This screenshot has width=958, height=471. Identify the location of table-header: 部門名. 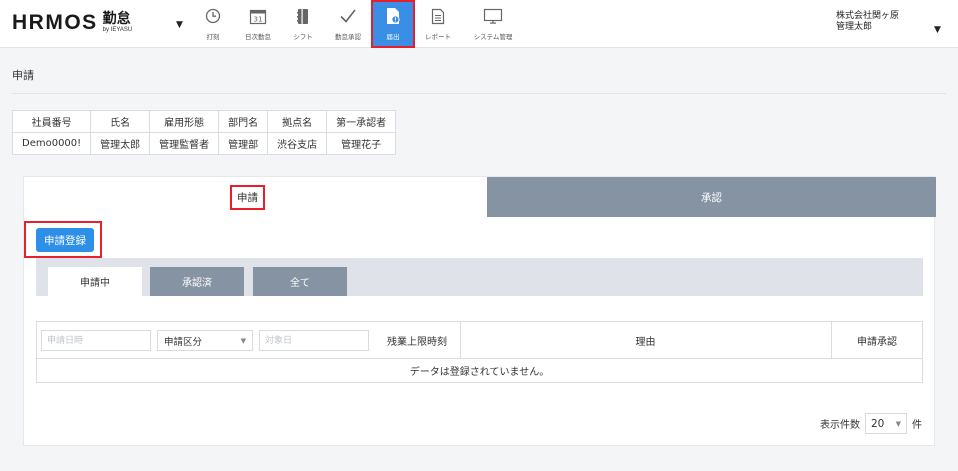
(243, 121).